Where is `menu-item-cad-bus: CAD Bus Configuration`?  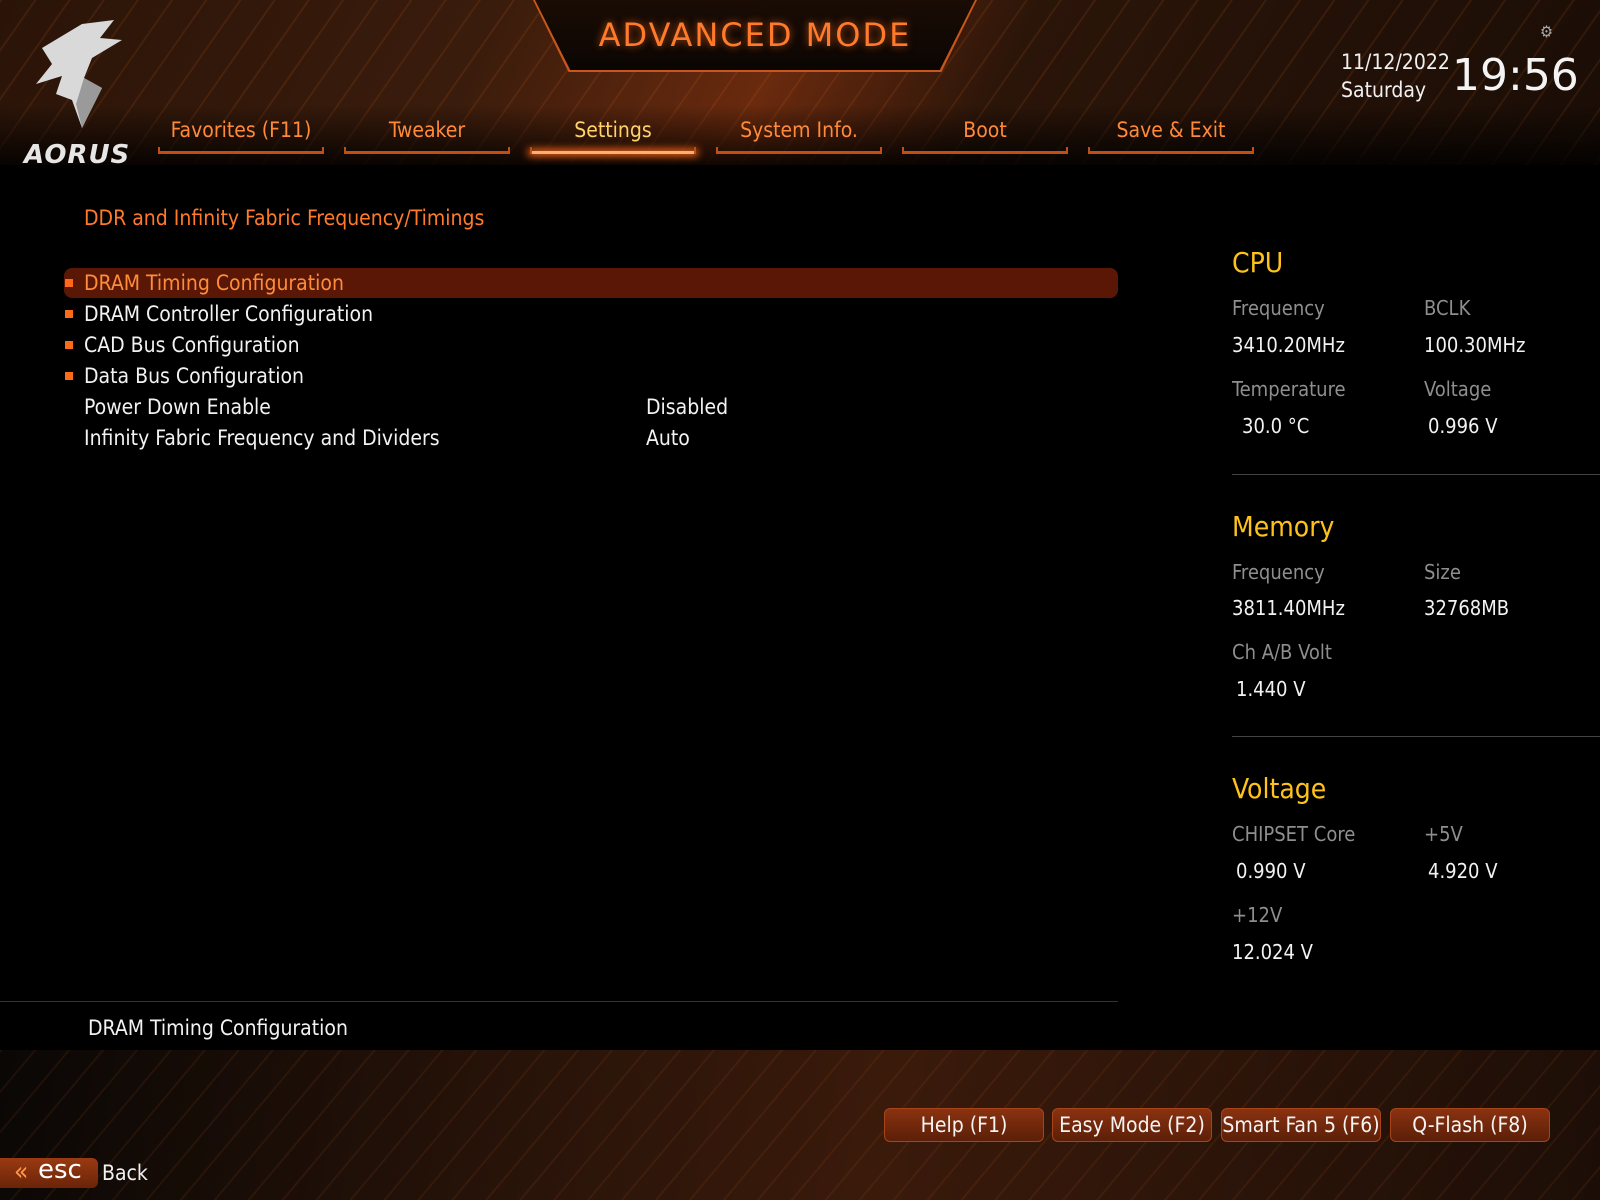 menu-item-cad-bus: CAD Bus Configuration is located at coordinates (591, 345).